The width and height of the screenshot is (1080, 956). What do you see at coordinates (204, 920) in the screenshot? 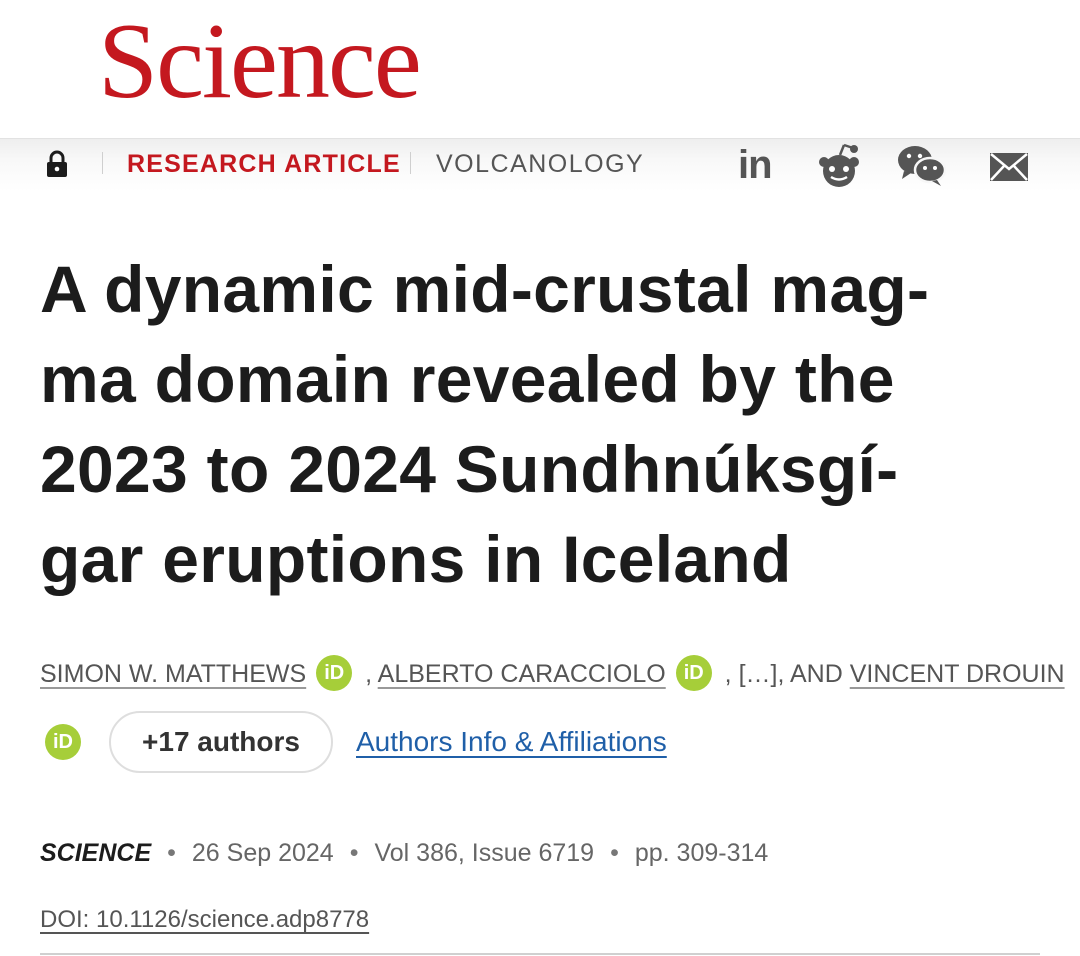
I see `doi-link: DOI: 10.1126/science.adp8778` at bounding box center [204, 920].